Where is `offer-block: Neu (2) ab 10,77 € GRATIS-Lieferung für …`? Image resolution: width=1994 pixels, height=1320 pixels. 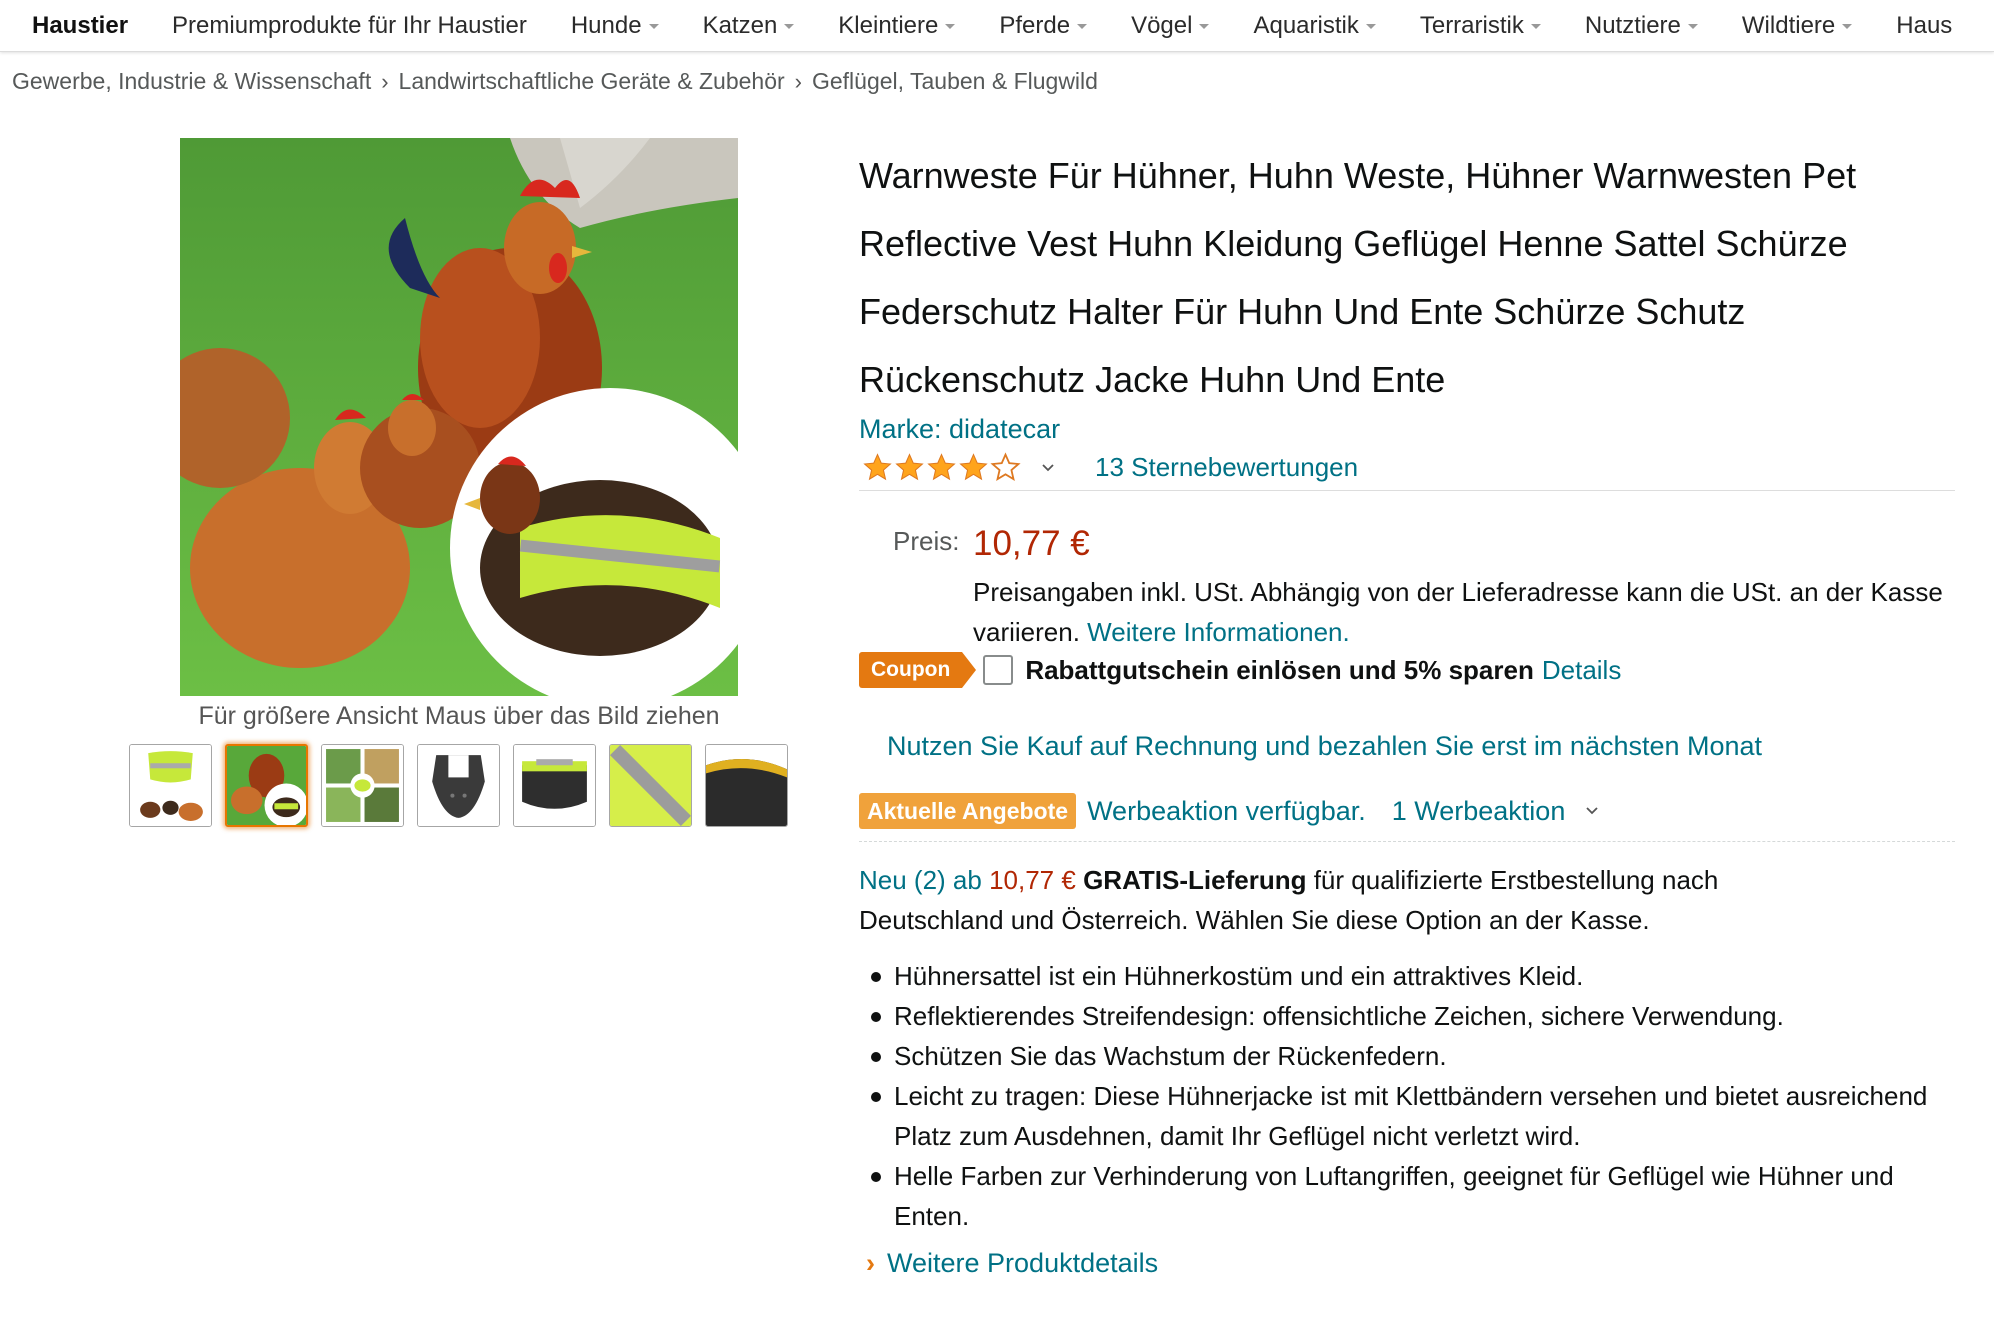
offer-block: Neu (2) ab 10,77 € GRATIS-Lieferung für … is located at coordinates (1359, 900).